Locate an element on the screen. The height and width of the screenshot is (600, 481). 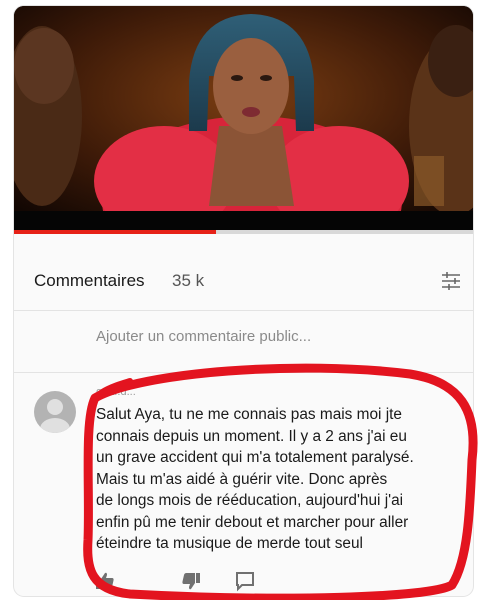
reply-comment-icon is located at coordinates (245, 581).